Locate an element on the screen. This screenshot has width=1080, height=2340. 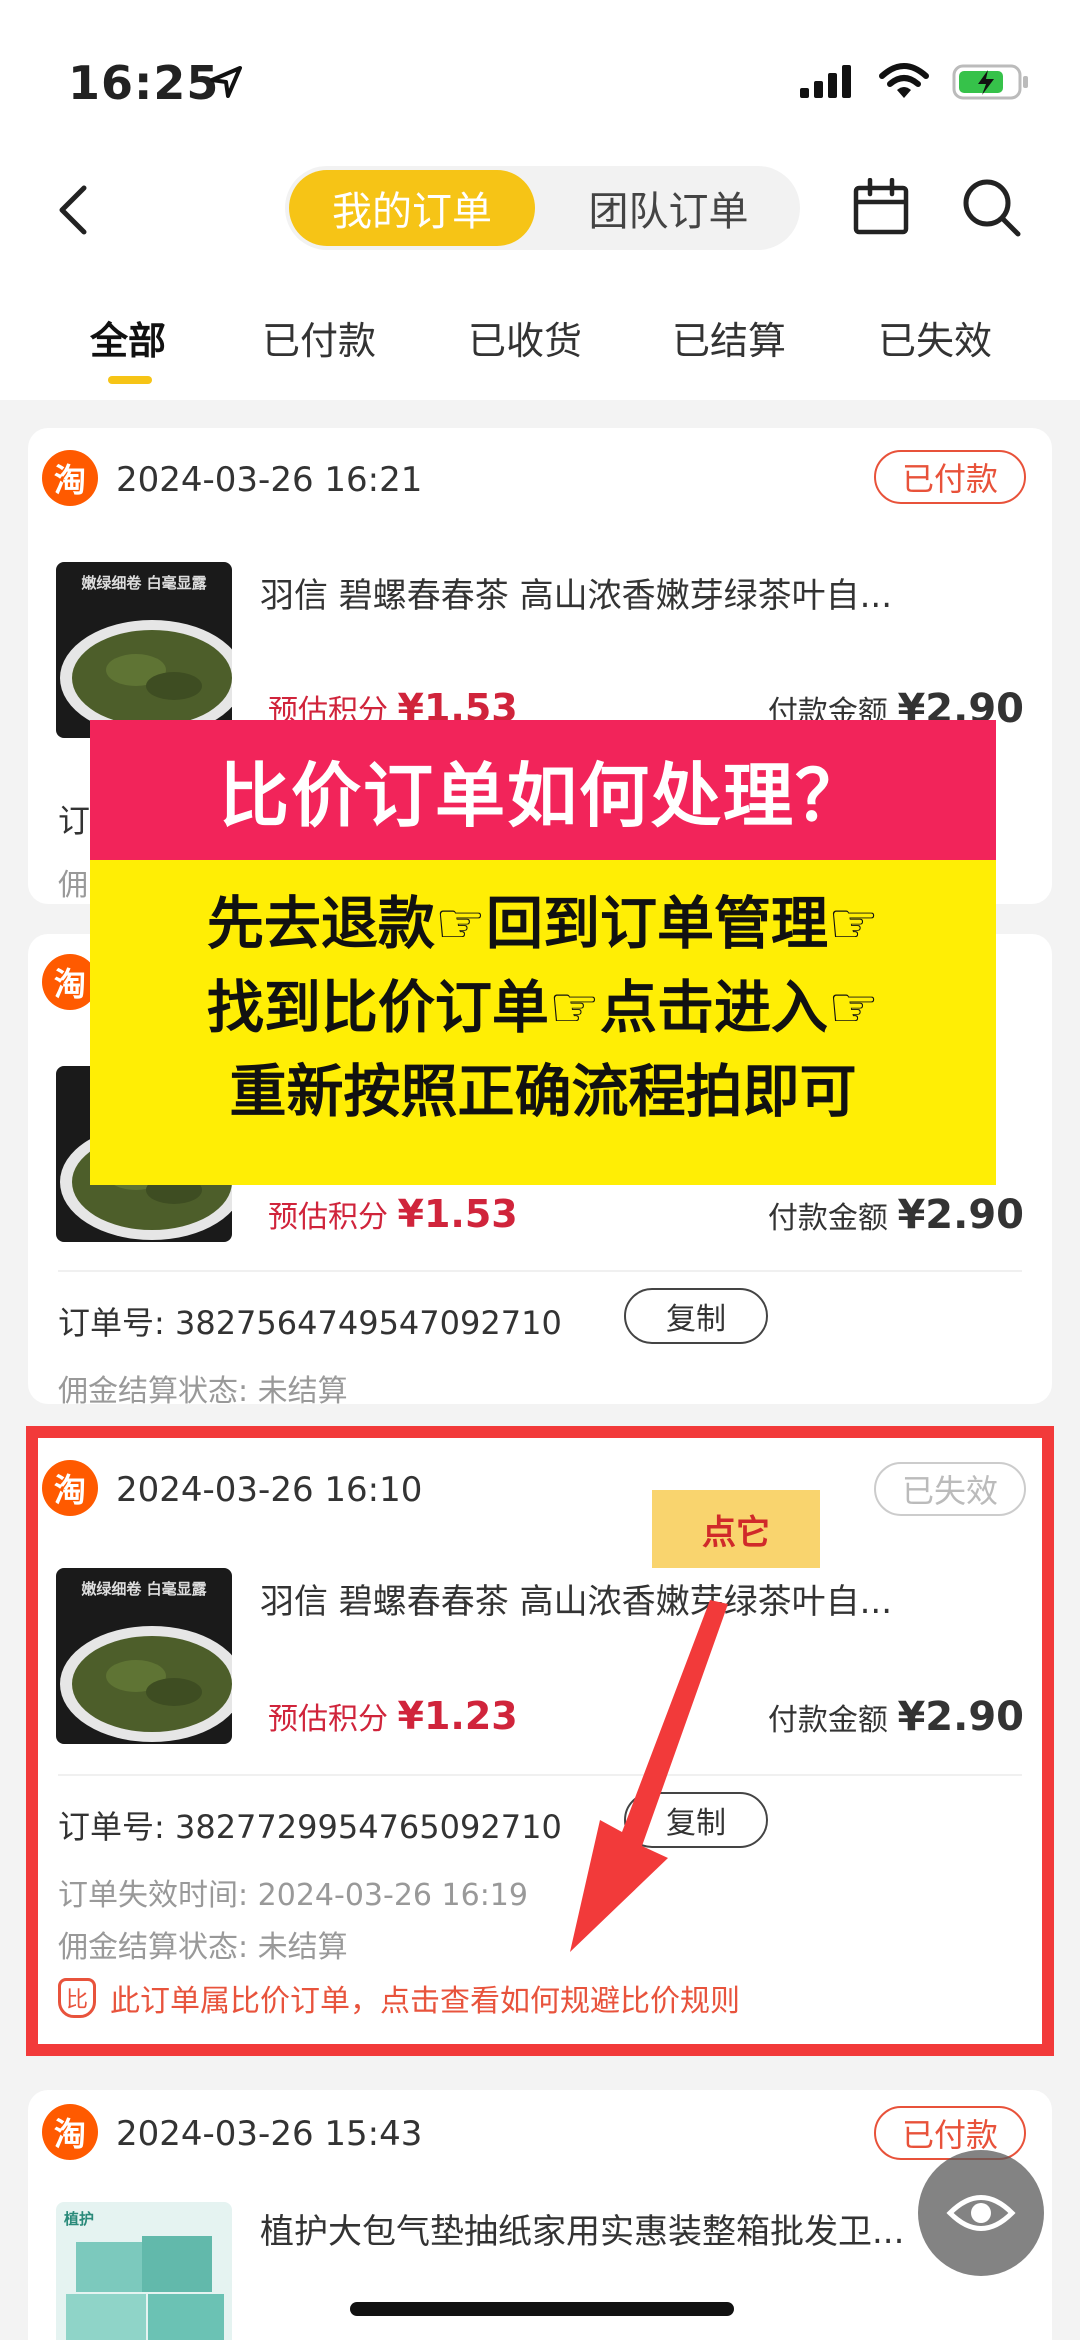
arrow-icon is located at coordinates (649, 1776).